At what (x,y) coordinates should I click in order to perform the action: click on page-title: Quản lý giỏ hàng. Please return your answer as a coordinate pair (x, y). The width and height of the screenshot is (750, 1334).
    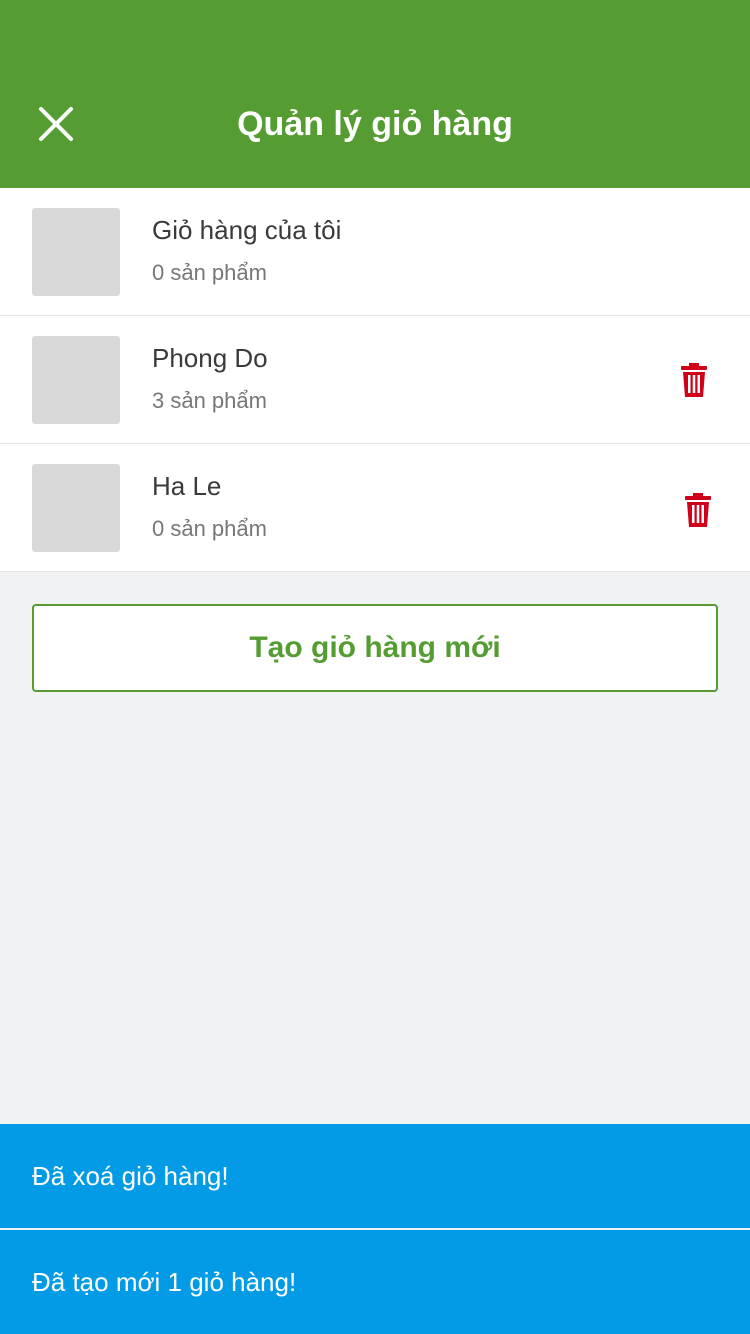
    Looking at the image, I should click on (375, 124).